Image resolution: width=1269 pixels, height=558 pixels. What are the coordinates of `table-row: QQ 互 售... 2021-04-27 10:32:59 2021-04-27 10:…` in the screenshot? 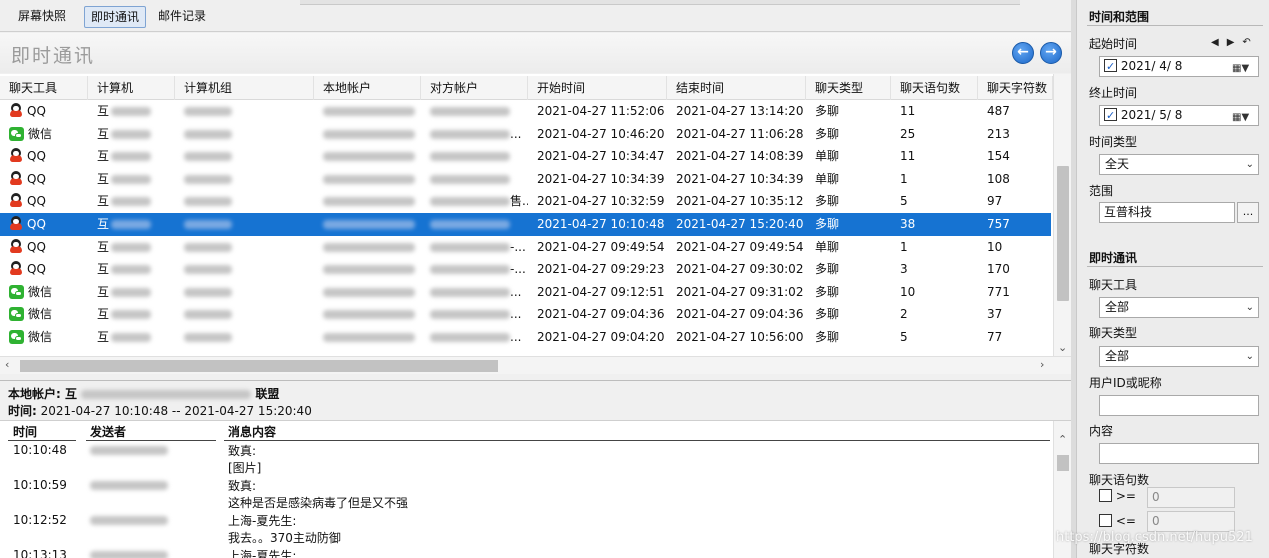 It's located at (525, 201).